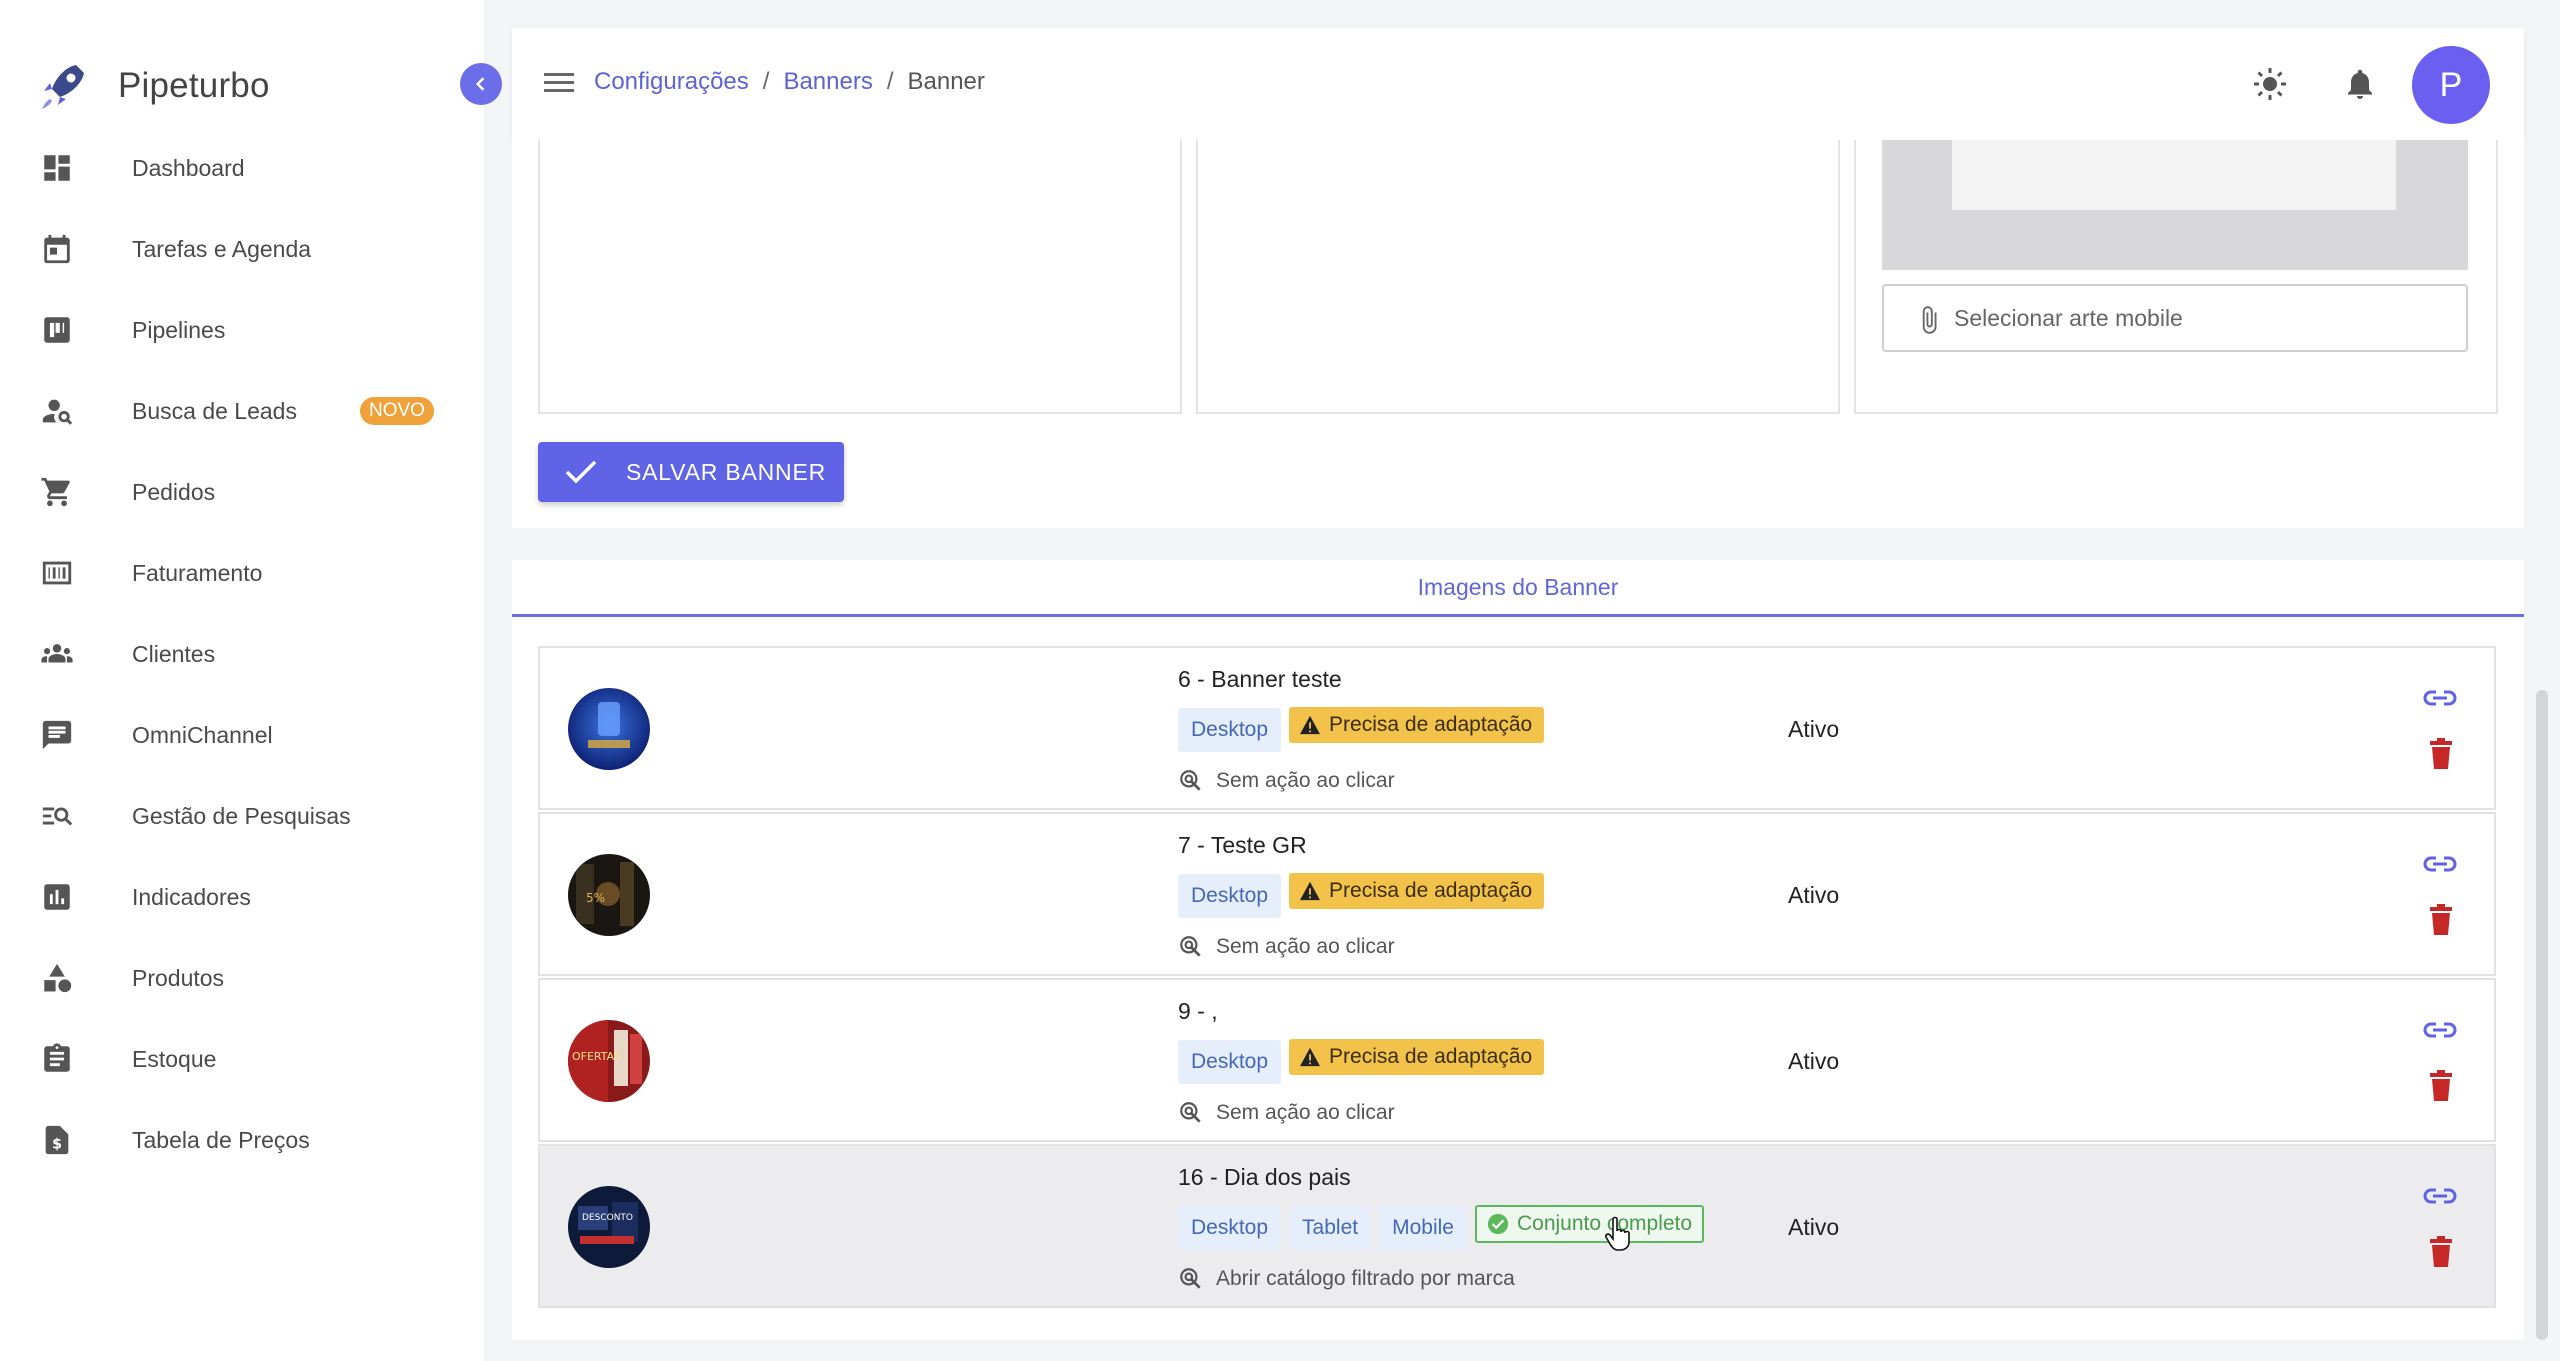 Image resolution: width=2560 pixels, height=1361 pixels. I want to click on sidebar-item-label: Clientes, so click(174, 653).